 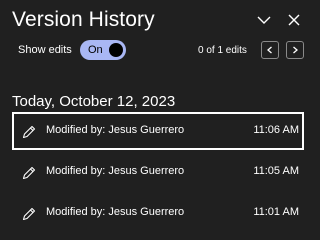 What do you see at coordinates (222, 50) in the screenshot?
I see `edits-count: 0 of 1 edits` at bounding box center [222, 50].